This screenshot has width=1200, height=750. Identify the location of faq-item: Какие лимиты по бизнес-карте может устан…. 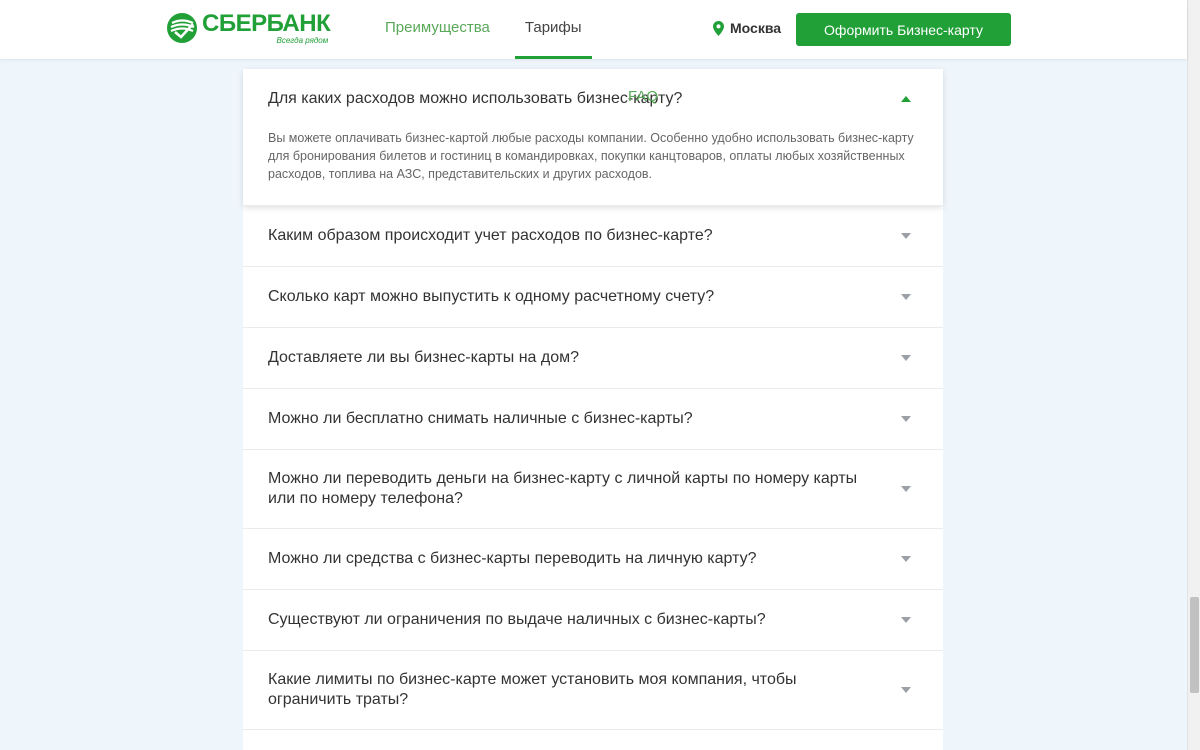
(593, 690).